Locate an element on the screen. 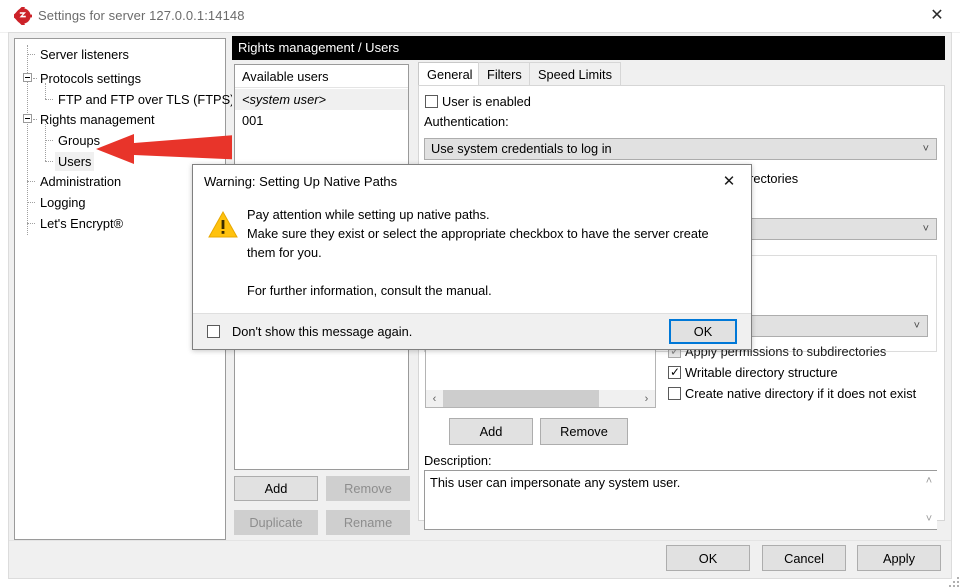 Image resolution: width=960 pixels, height=587 pixels. sidebar-item-protocols-settings: Protocols settings is located at coordinates (90, 78).